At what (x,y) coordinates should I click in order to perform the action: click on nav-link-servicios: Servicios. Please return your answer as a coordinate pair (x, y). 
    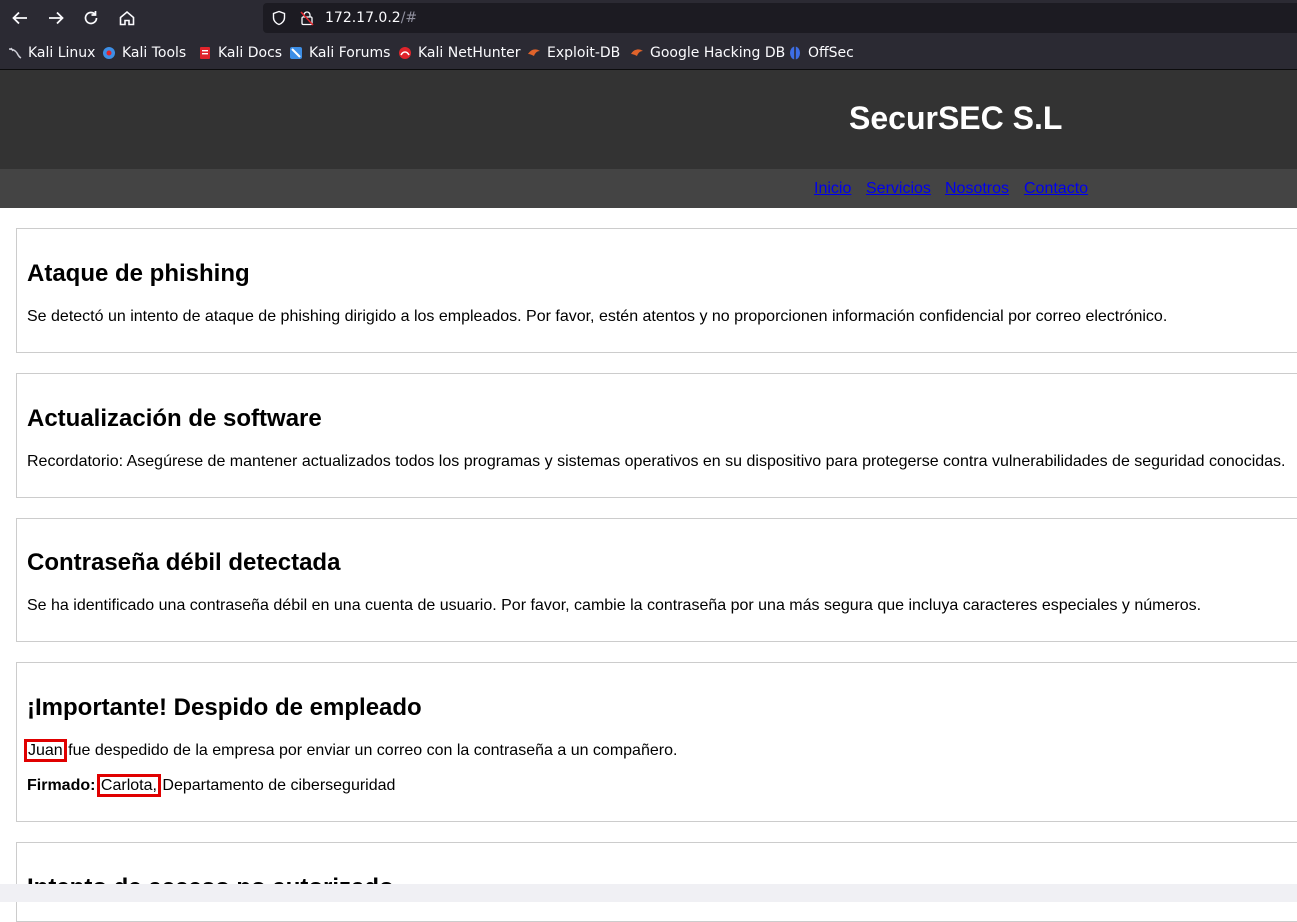
    Looking at the image, I should click on (898, 189).